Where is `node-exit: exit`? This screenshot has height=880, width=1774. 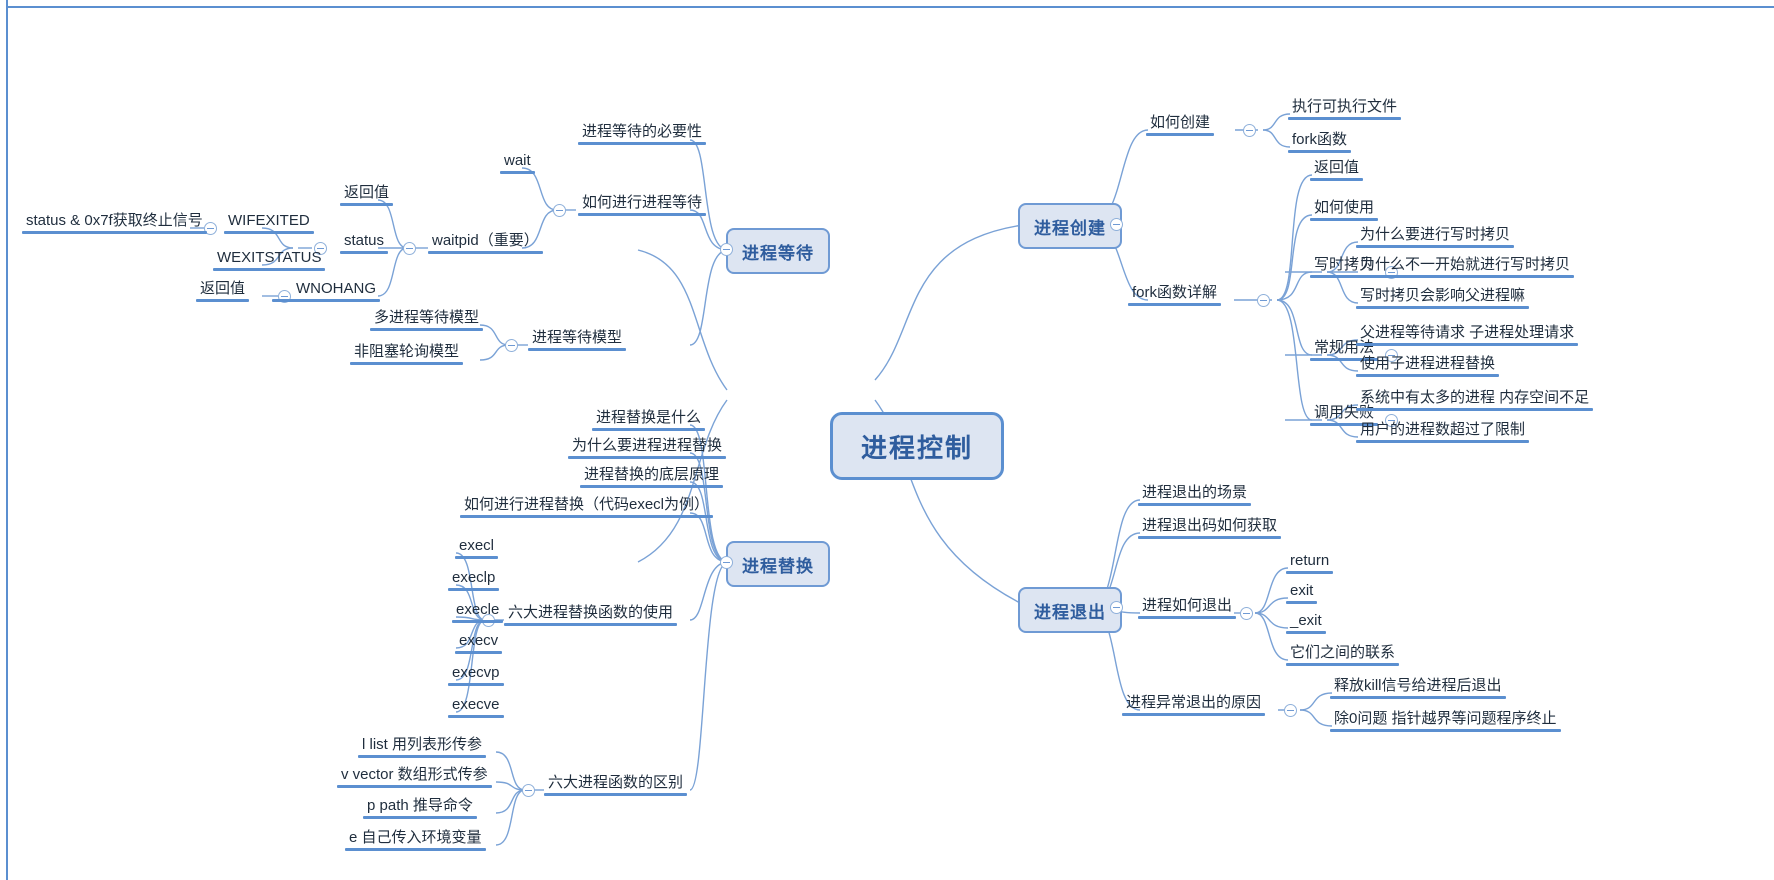 node-exit: exit is located at coordinates (1301, 593).